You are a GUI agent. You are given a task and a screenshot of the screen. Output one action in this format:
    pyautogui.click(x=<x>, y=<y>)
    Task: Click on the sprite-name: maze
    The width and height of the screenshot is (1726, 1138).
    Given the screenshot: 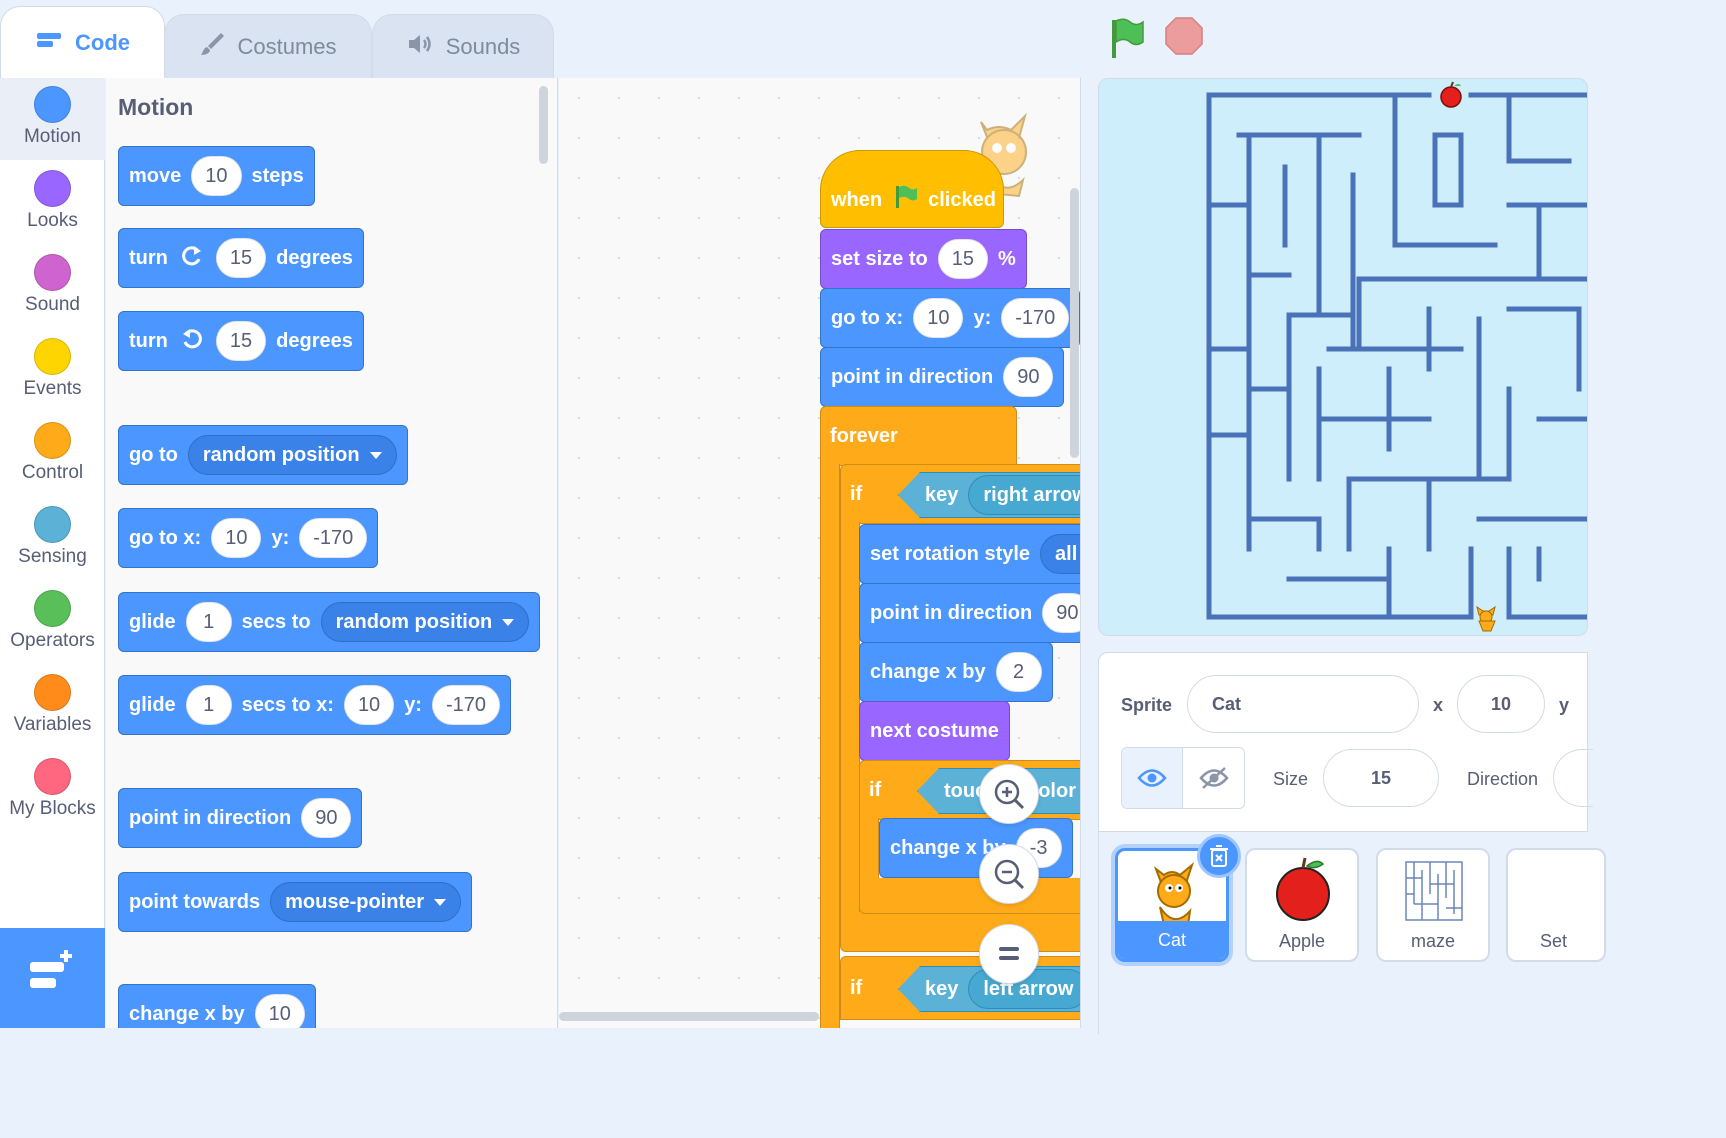 What is the action you would take?
    pyautogui.click(x=1432, y=941)
    